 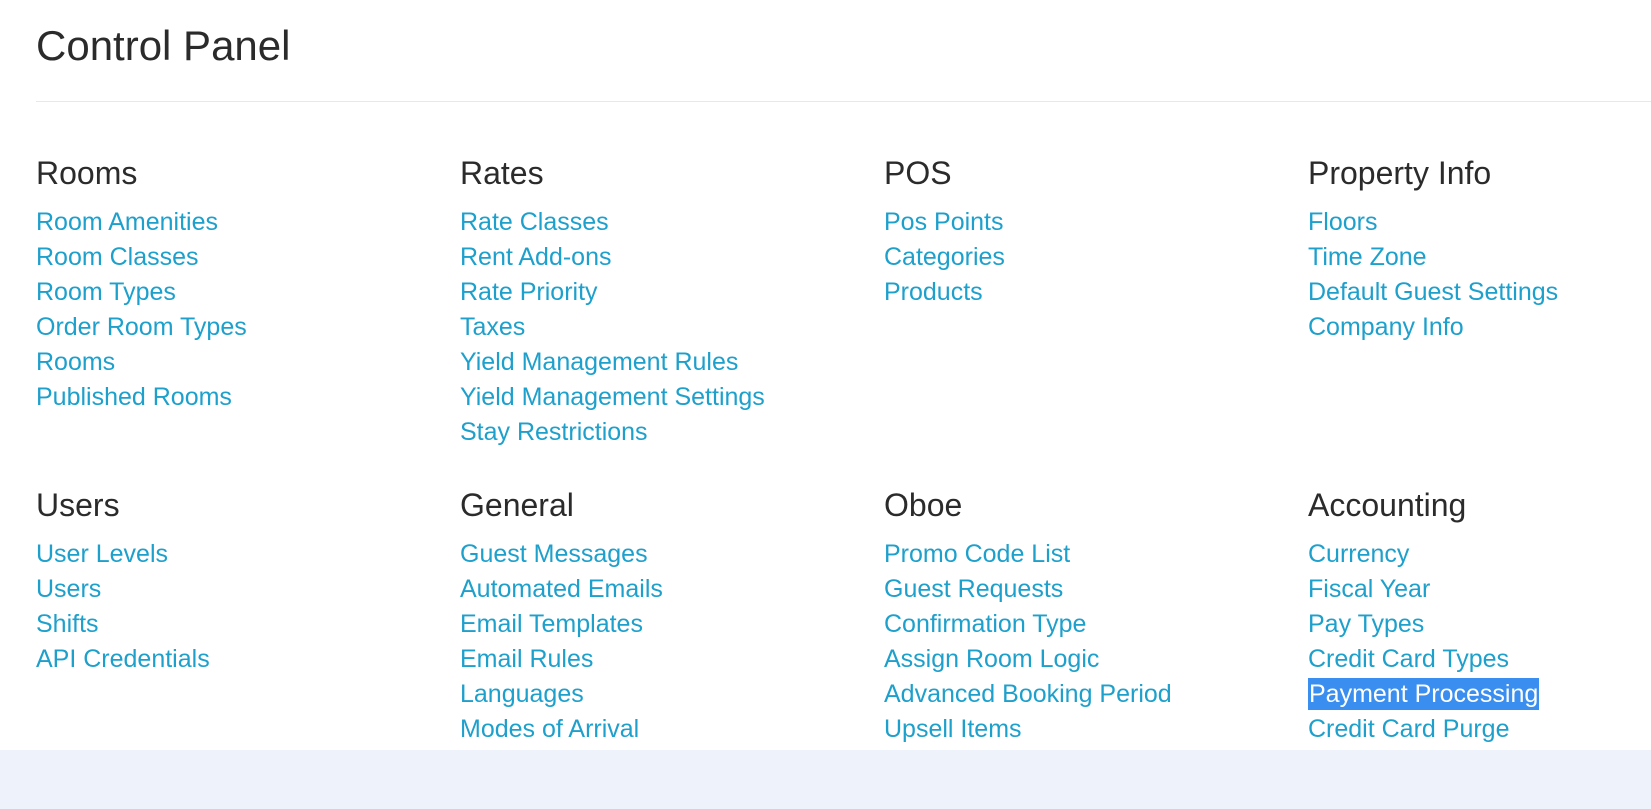 I want to click on list-item: Languages, so click(x=660, y=694).